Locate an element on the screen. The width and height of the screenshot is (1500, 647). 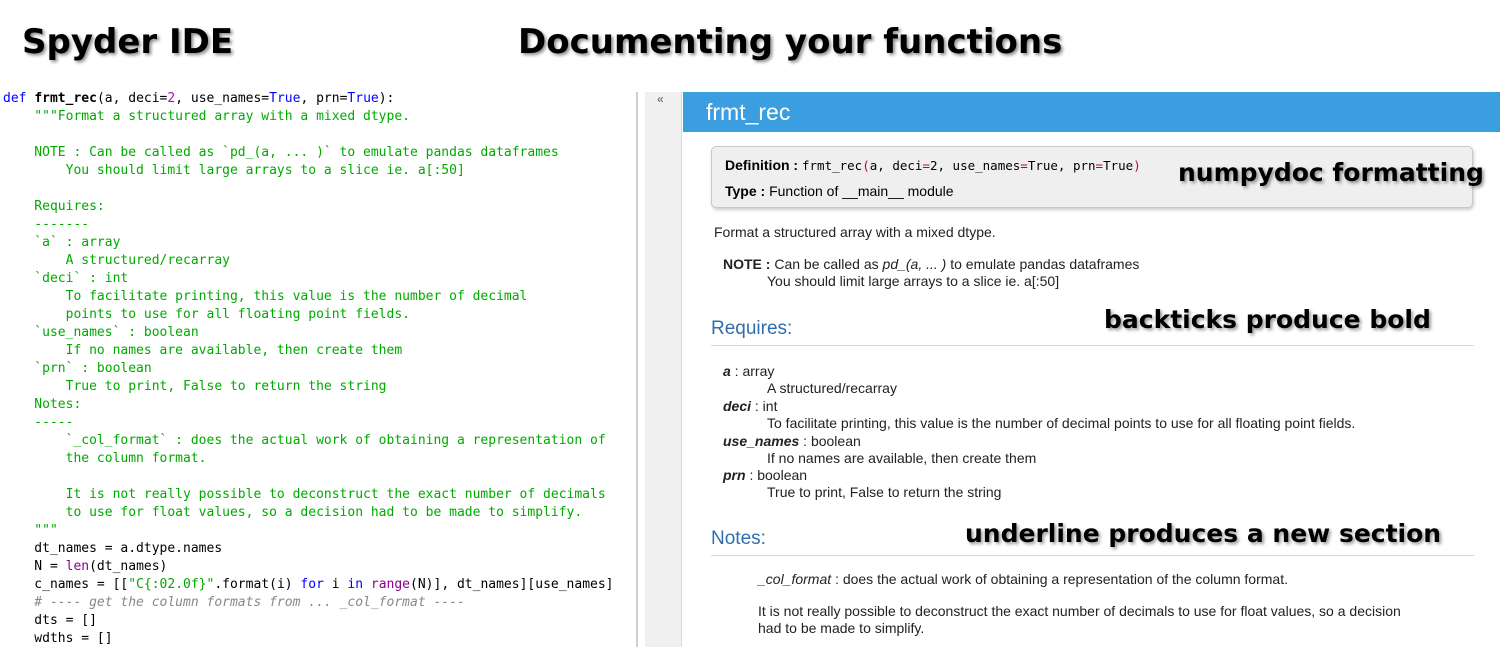
code-token: for is located at coordinates (312, 584).